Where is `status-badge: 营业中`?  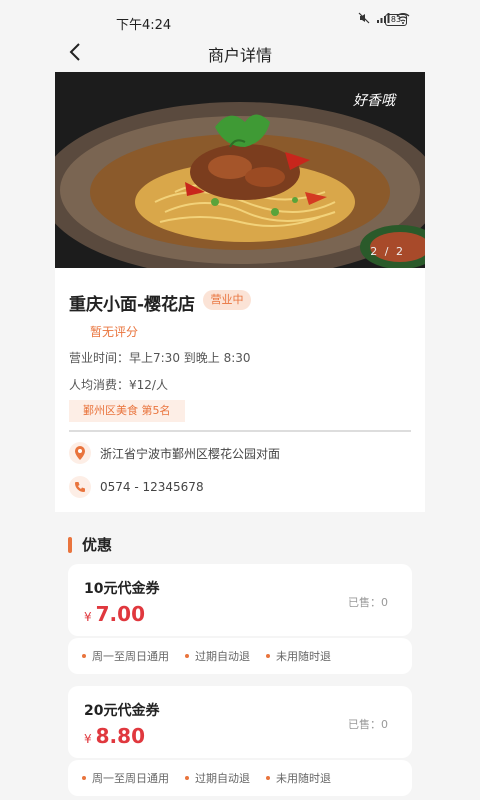
status-badge: 营业中 is located at coordinates (227, 300).